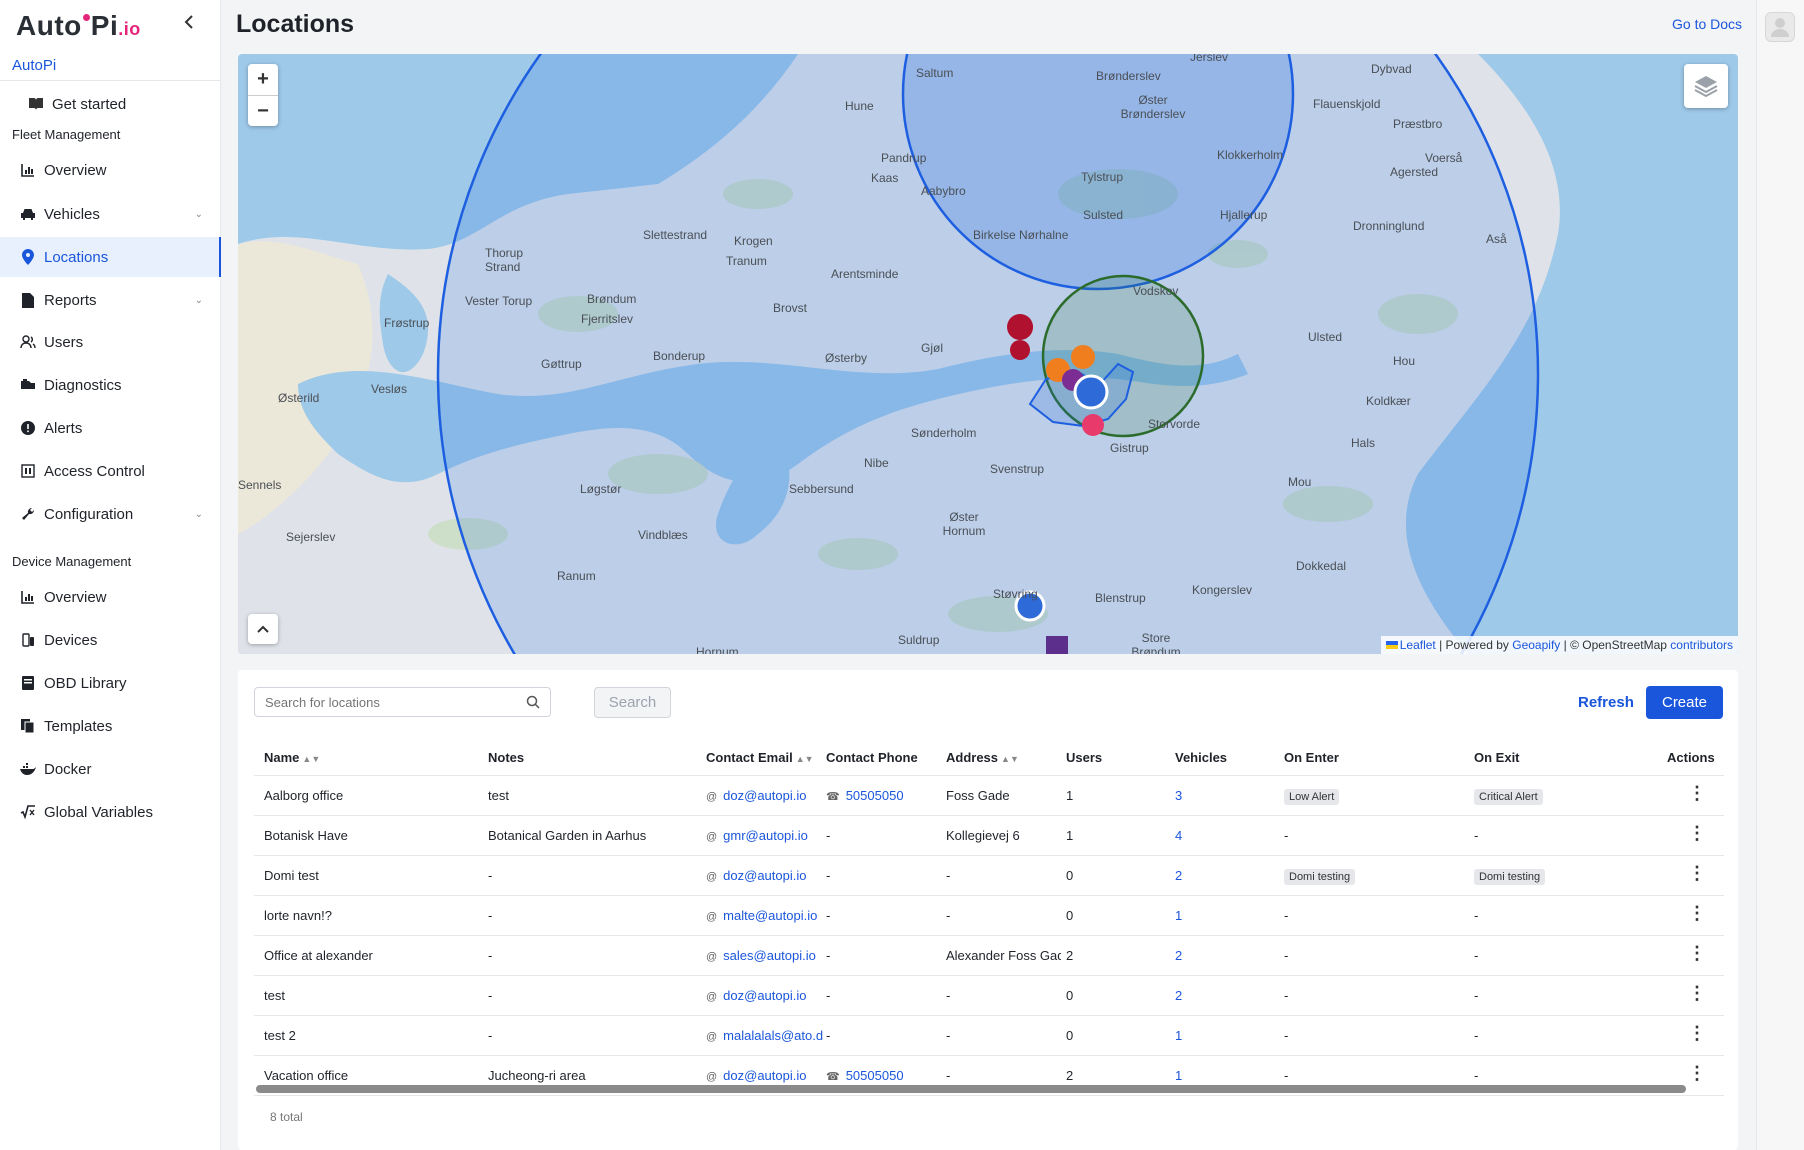  What do you see at coordinates (110, 300) in the screenshot?
I see `sidebar-item-reports: Reports ⌄` at bounding box center [110, 300].